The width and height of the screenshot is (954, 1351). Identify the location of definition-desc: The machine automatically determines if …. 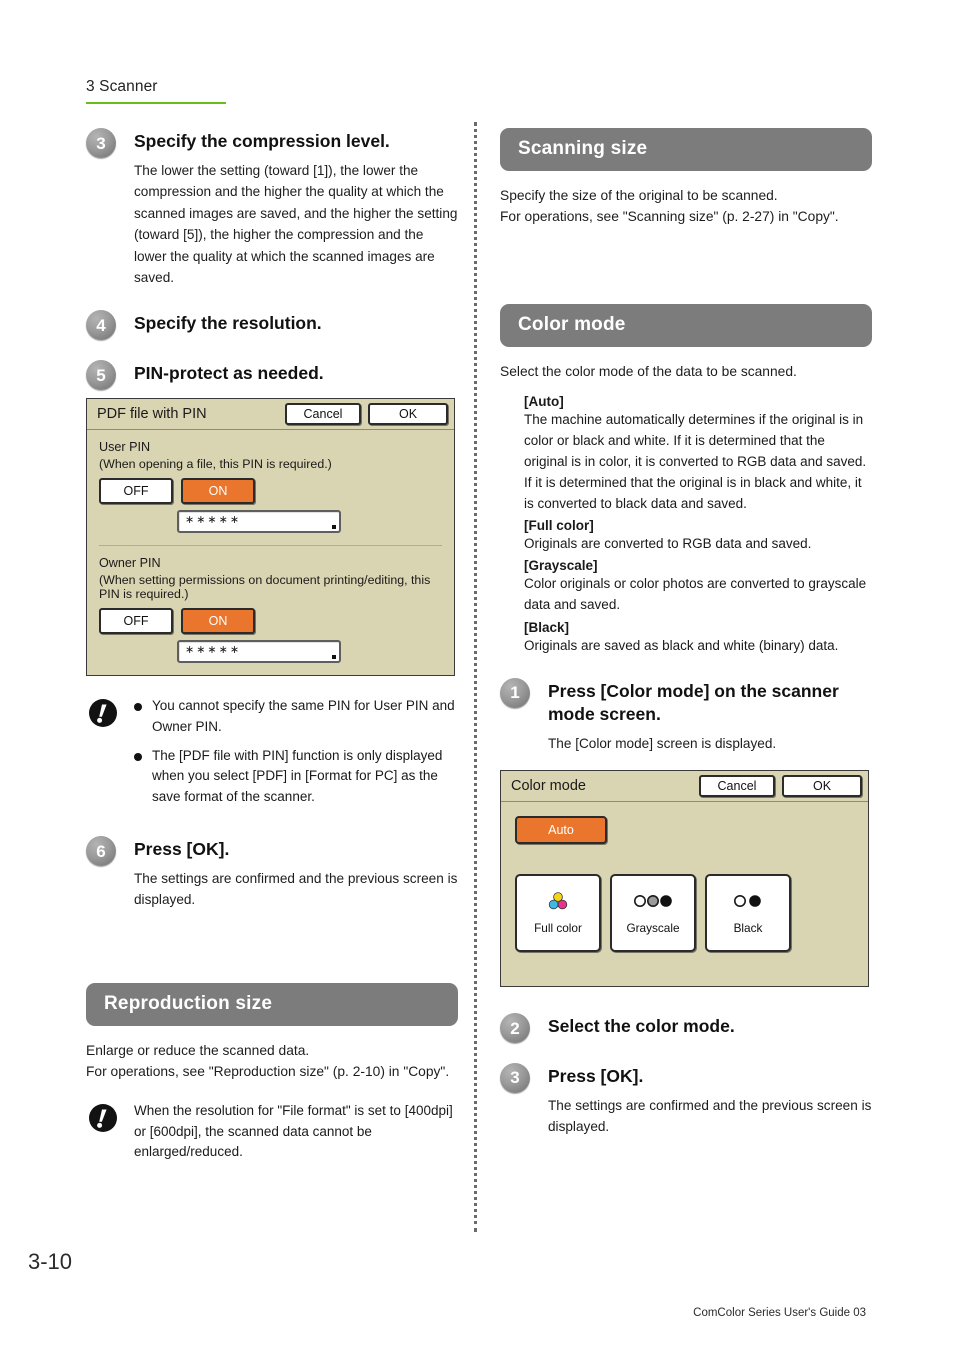
(695, 462).